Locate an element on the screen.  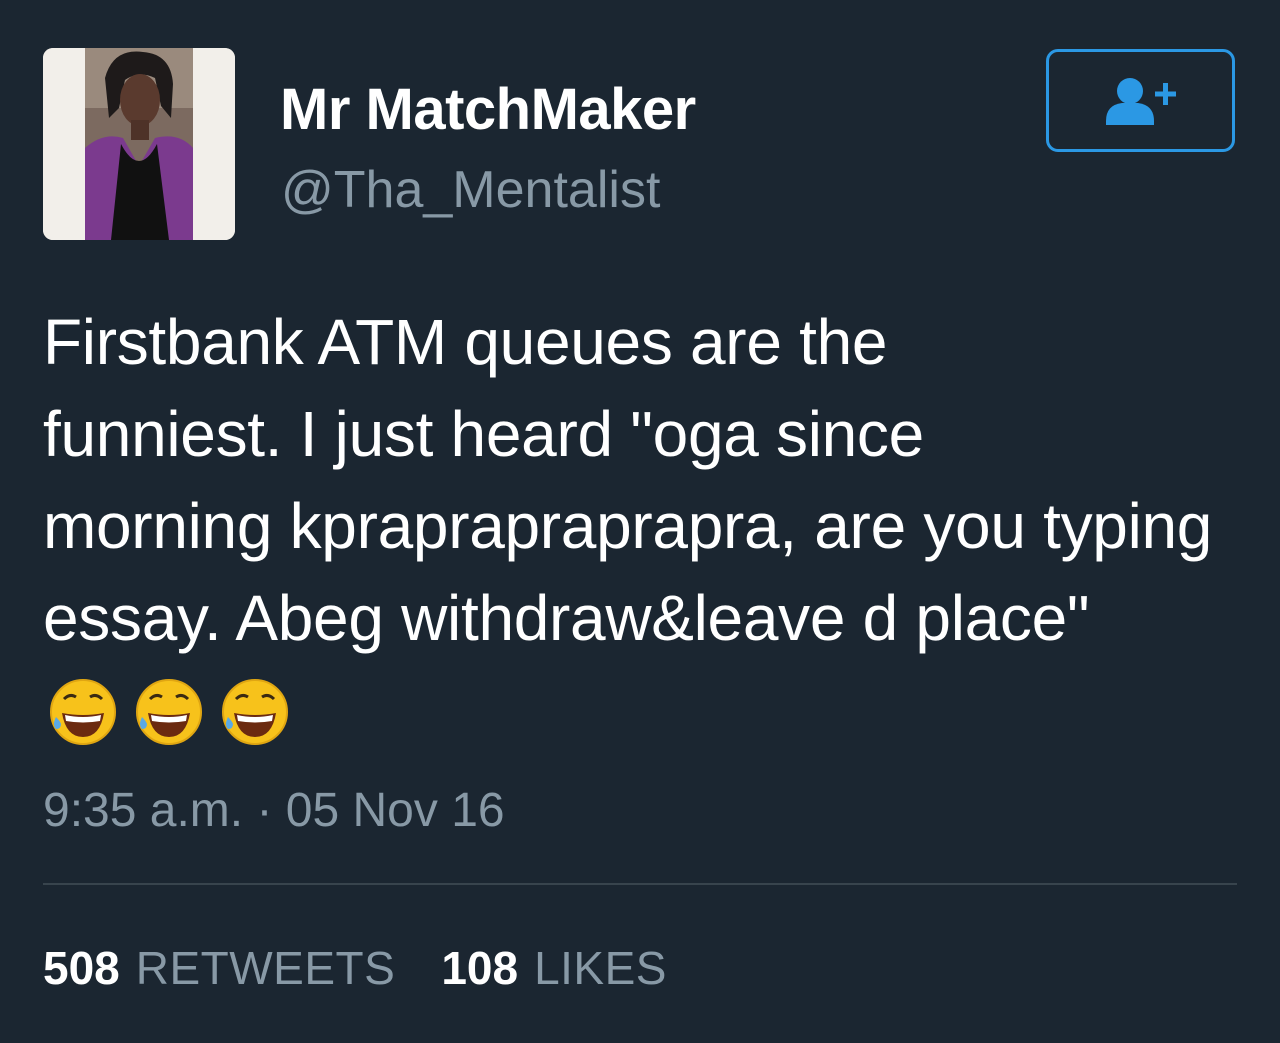
avatar is located at coordinates (139, 144).